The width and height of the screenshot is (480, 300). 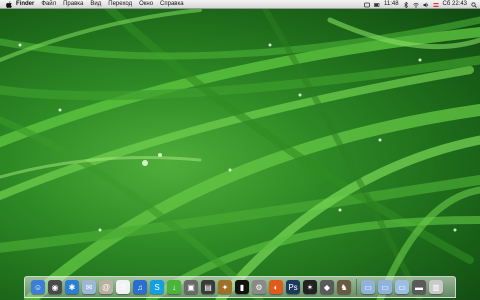 What do you see at coordinates (368, 287) in the screenshot?
I see `applications-folder-icon: ▭` at bounding box center [368, 287].